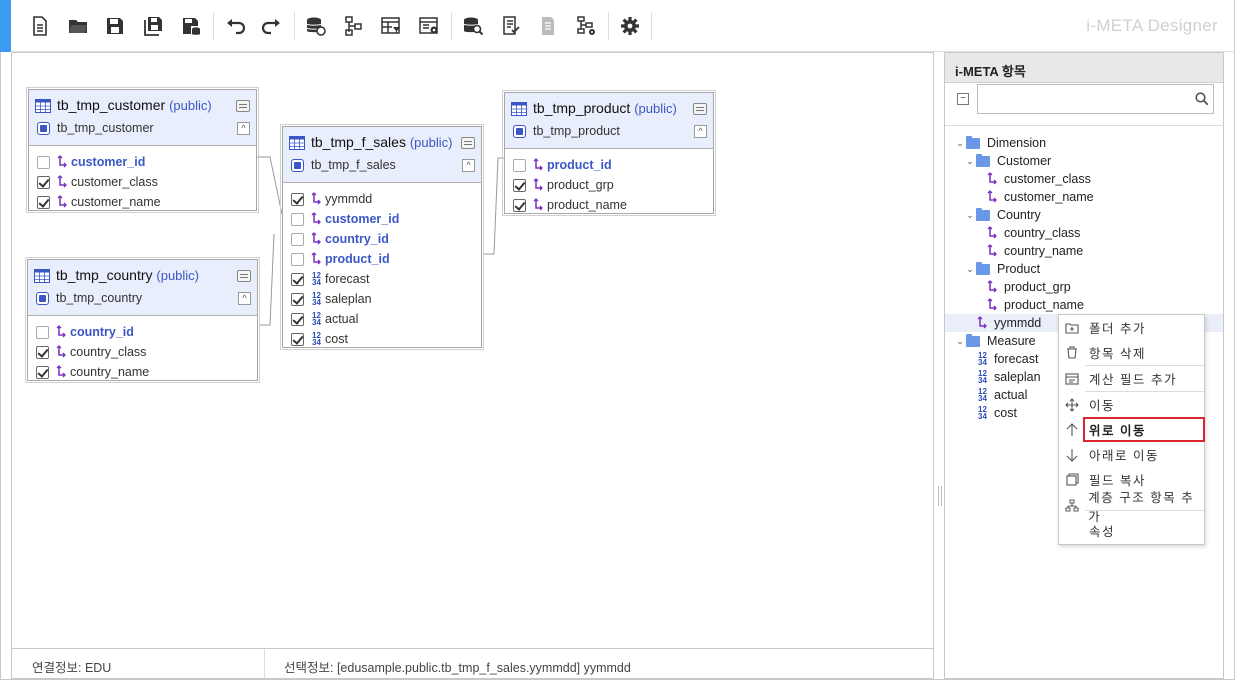  What do you see at coordinates (142, 182) in the screenshot?
I see `field-row: customer_class` at bounding box center [142, 182].